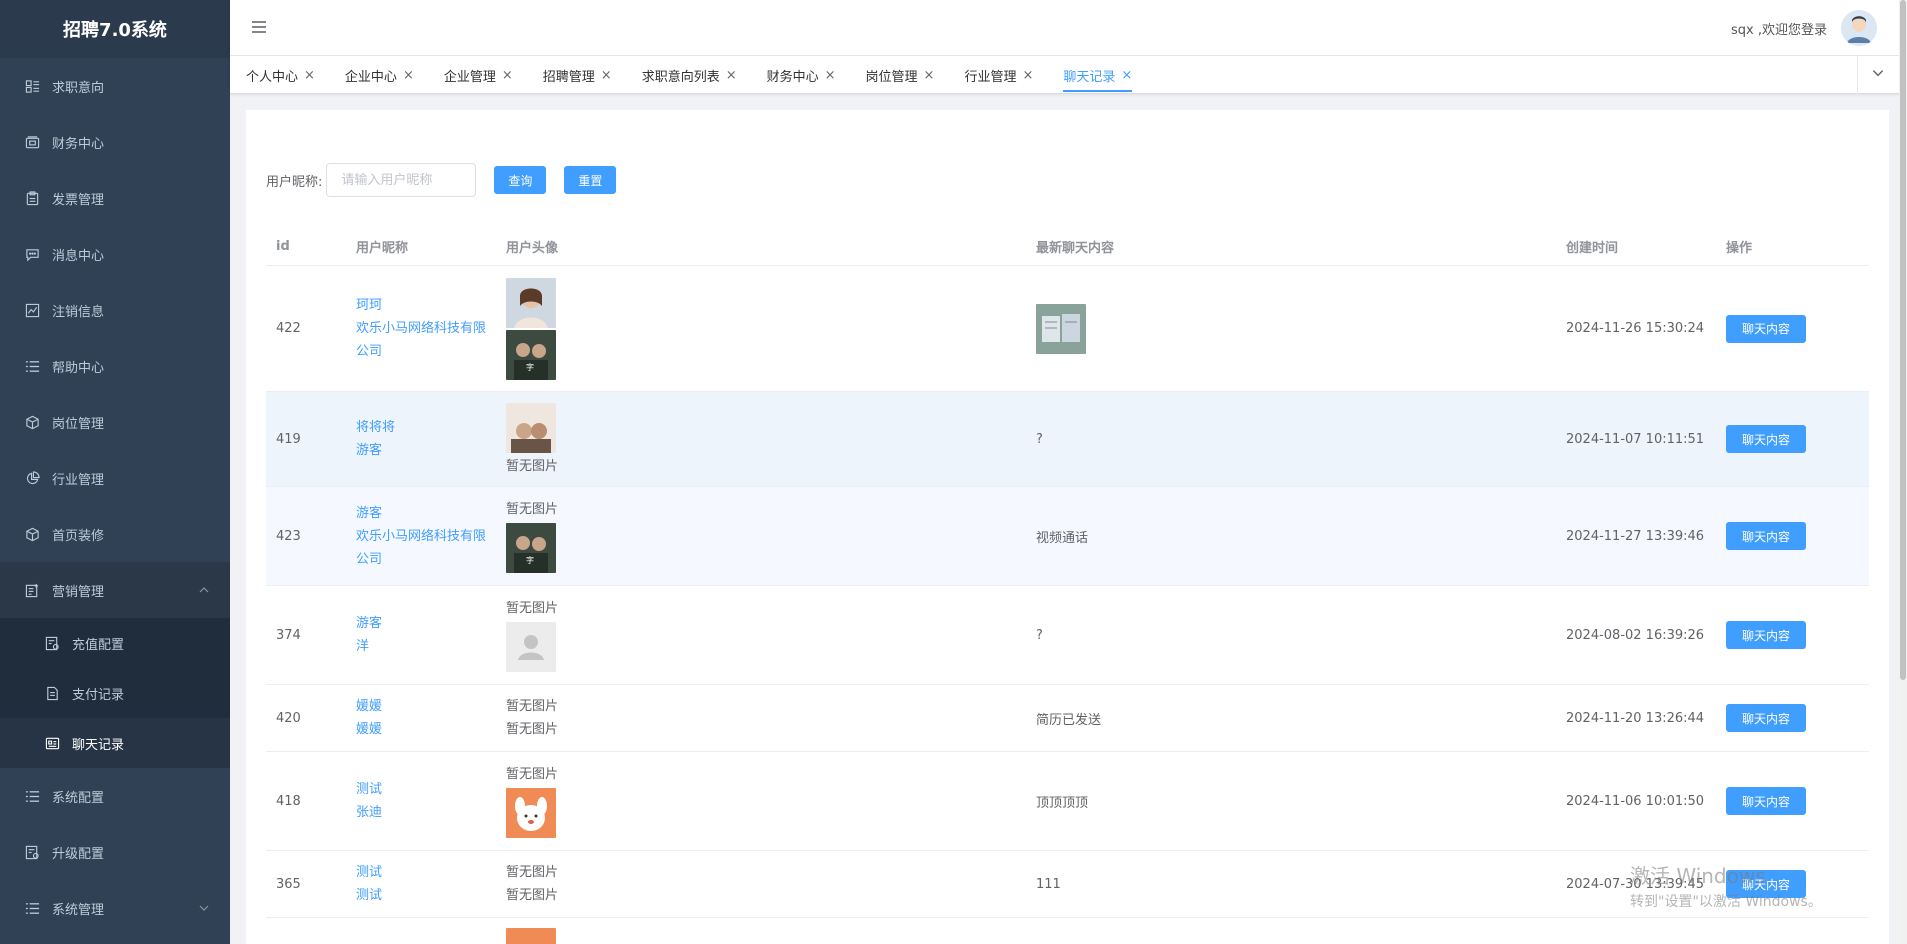  I want to click on sidebar-item-label: 财务中心, so click(78, 144).